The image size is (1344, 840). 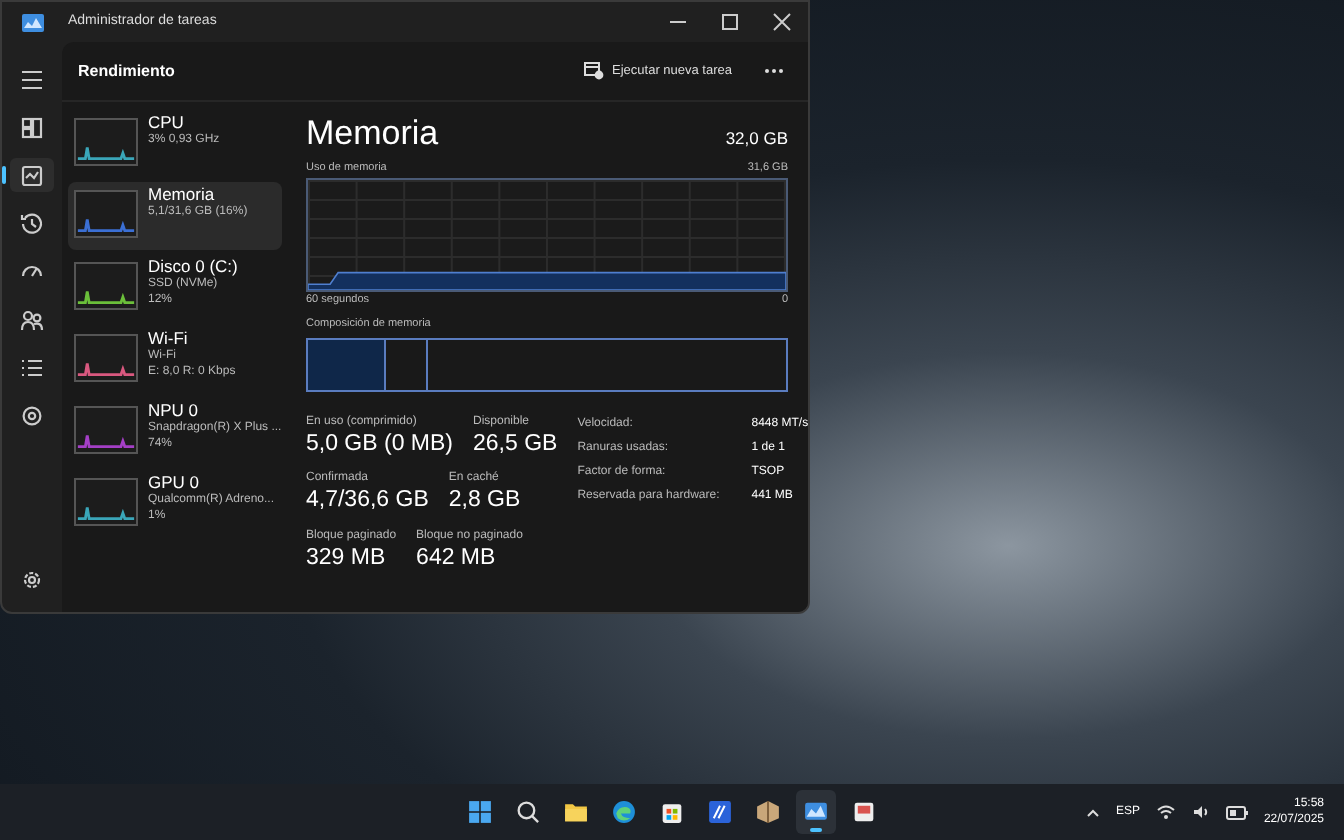 What do you see at coordinates (379, 444) in the screenshot?
I see `stat-value: 5,0 GB (0 MB)` at bounding box center [379, 444].